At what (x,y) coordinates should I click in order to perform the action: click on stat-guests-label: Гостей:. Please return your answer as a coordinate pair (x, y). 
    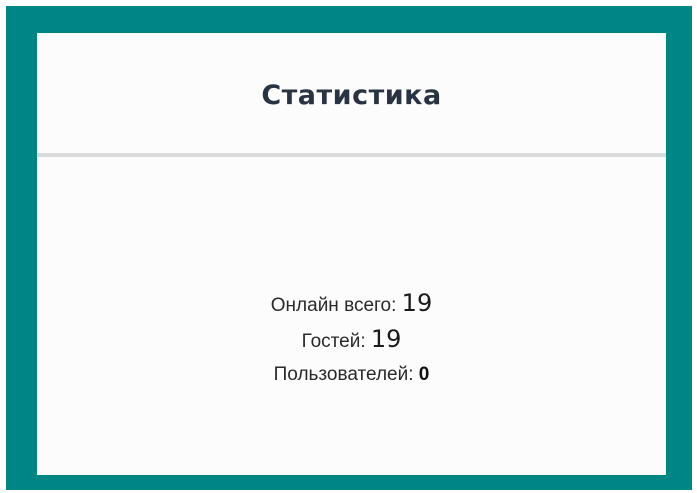
    Looking at the image, I should click on (333, 341).